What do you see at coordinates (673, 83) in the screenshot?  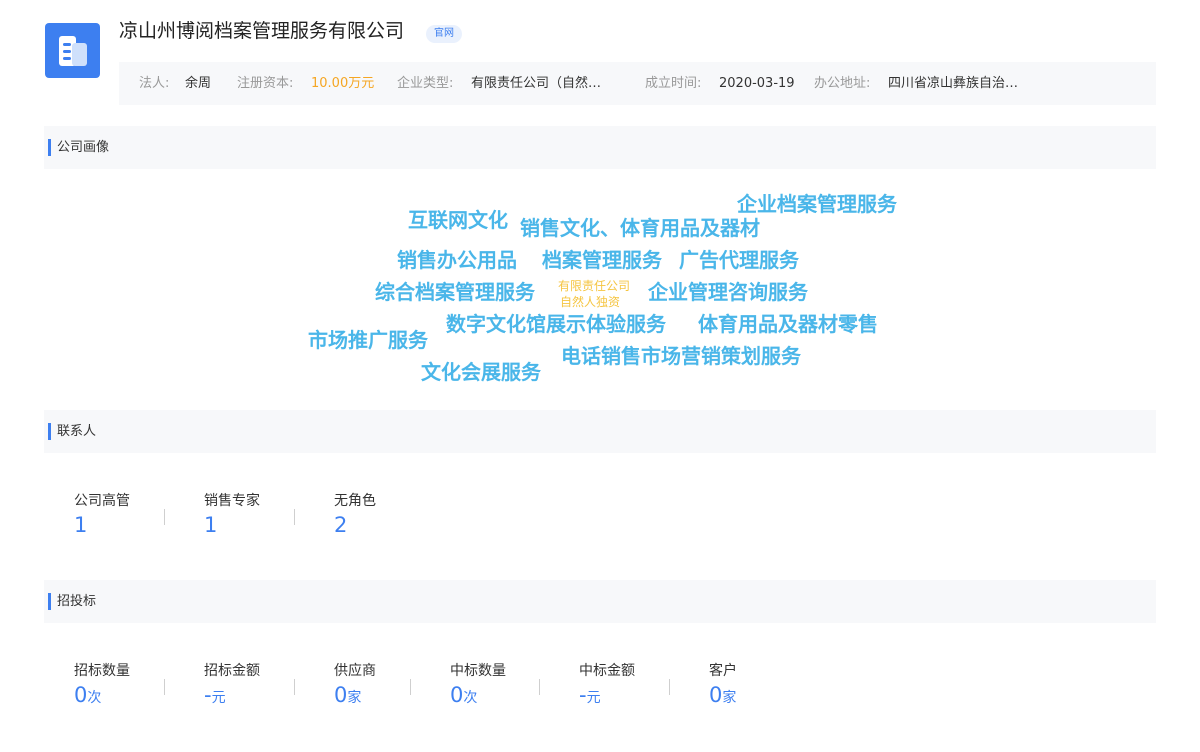 I see `founded-label: 成立时间:` at bounding box center [673, 83].